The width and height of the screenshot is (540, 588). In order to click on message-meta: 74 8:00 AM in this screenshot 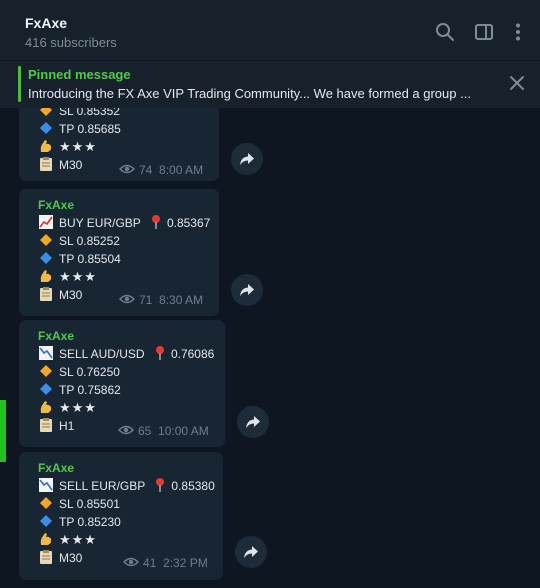, I will do `click(161, 170)`.